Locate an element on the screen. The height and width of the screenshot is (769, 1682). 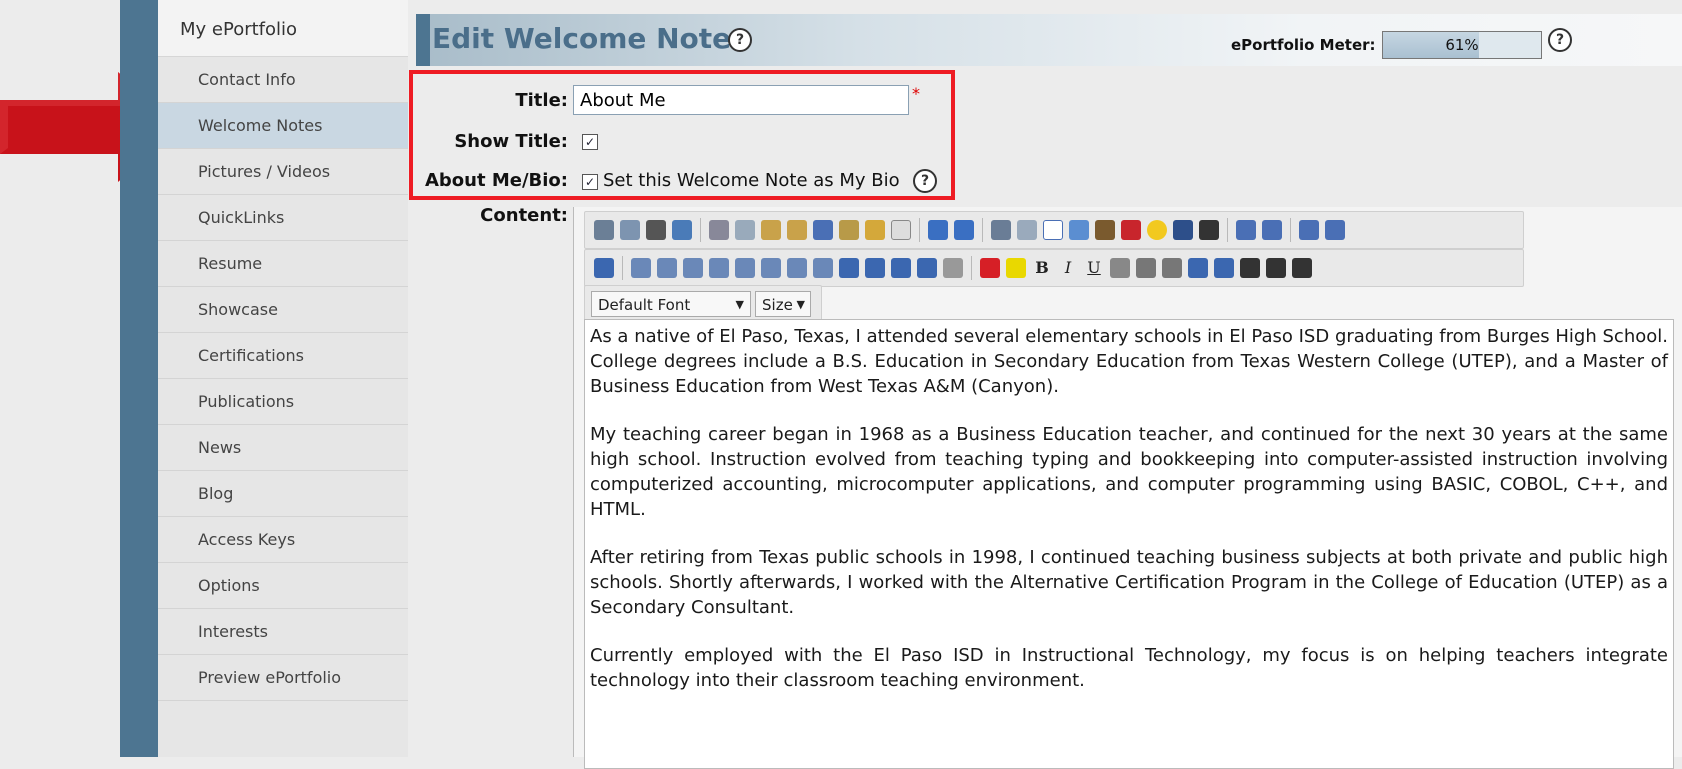
align-center-icon is located at coordinates (1276, 268).